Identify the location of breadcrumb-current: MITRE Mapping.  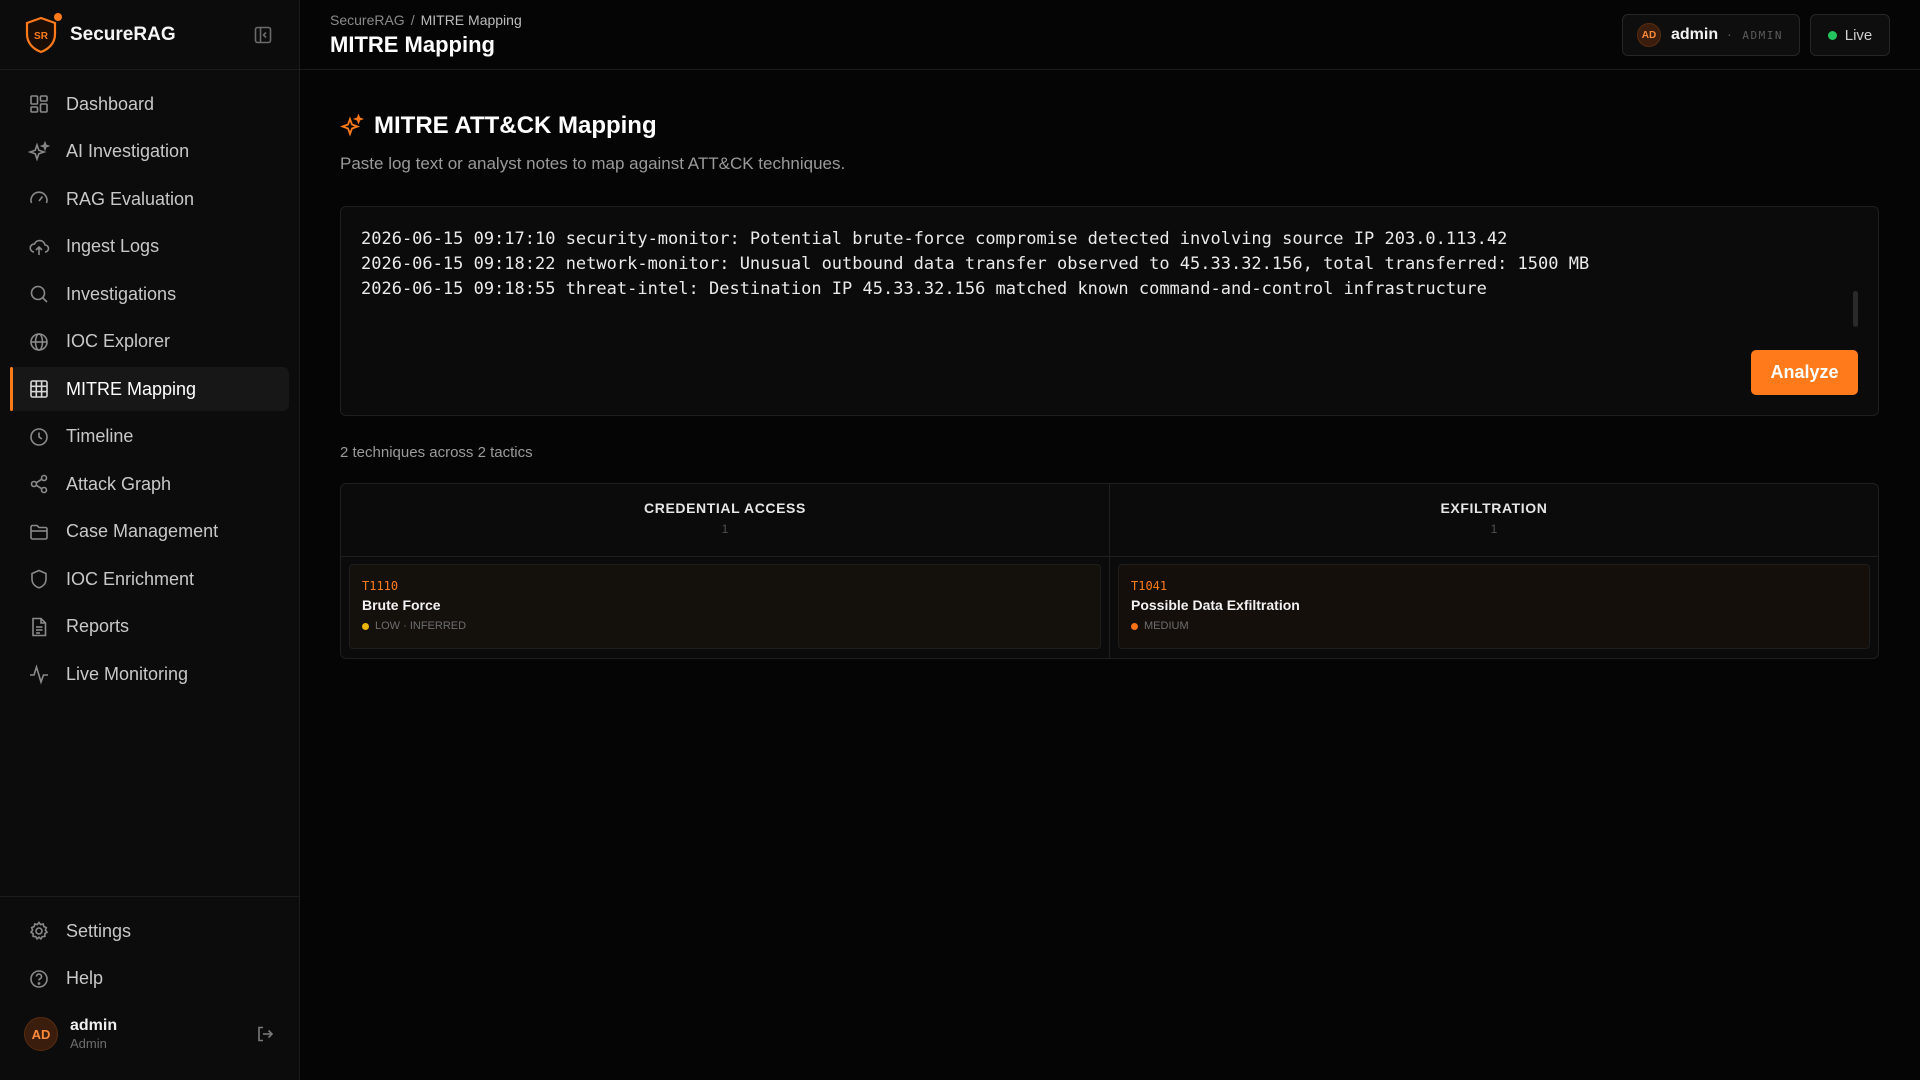
(471, 20).